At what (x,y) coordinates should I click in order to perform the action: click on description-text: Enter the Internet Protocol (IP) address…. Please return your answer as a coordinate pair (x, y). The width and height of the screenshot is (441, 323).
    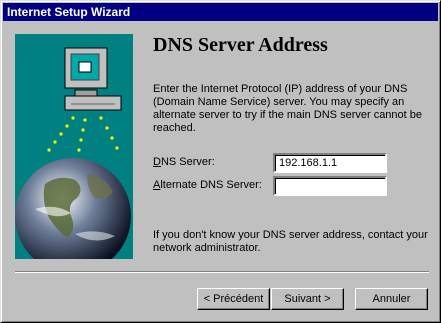
    Looking at the image, I should click on (288, 108).